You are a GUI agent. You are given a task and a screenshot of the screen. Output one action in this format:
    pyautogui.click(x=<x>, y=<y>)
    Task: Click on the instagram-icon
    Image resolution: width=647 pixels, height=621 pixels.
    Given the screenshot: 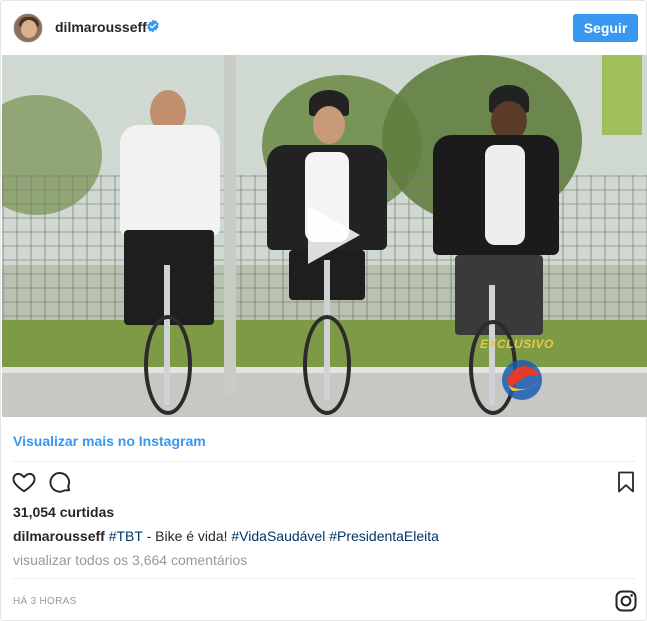 What is the action you would take?
    pyautogui.click(x=626, y=601)
    